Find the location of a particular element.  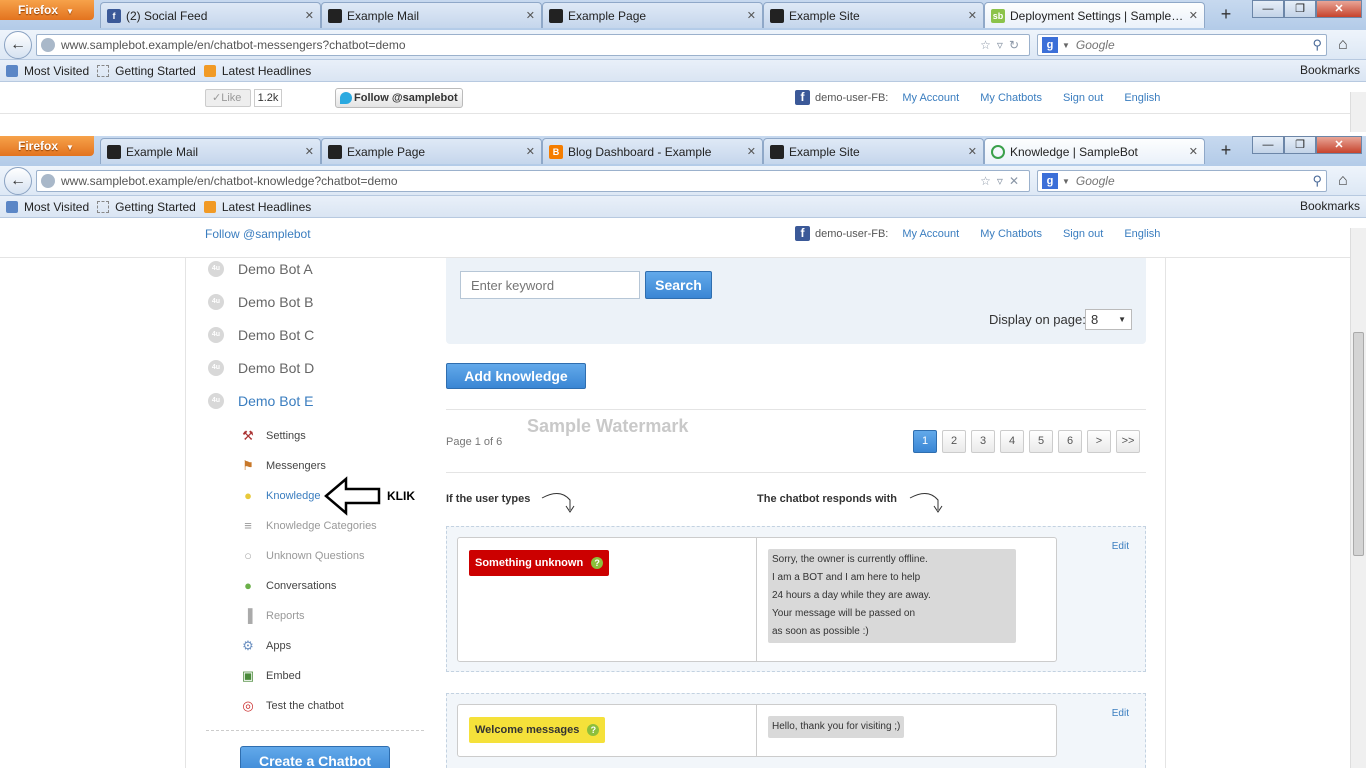

scrollbar-thumb is located at coordinates (1358, 444).